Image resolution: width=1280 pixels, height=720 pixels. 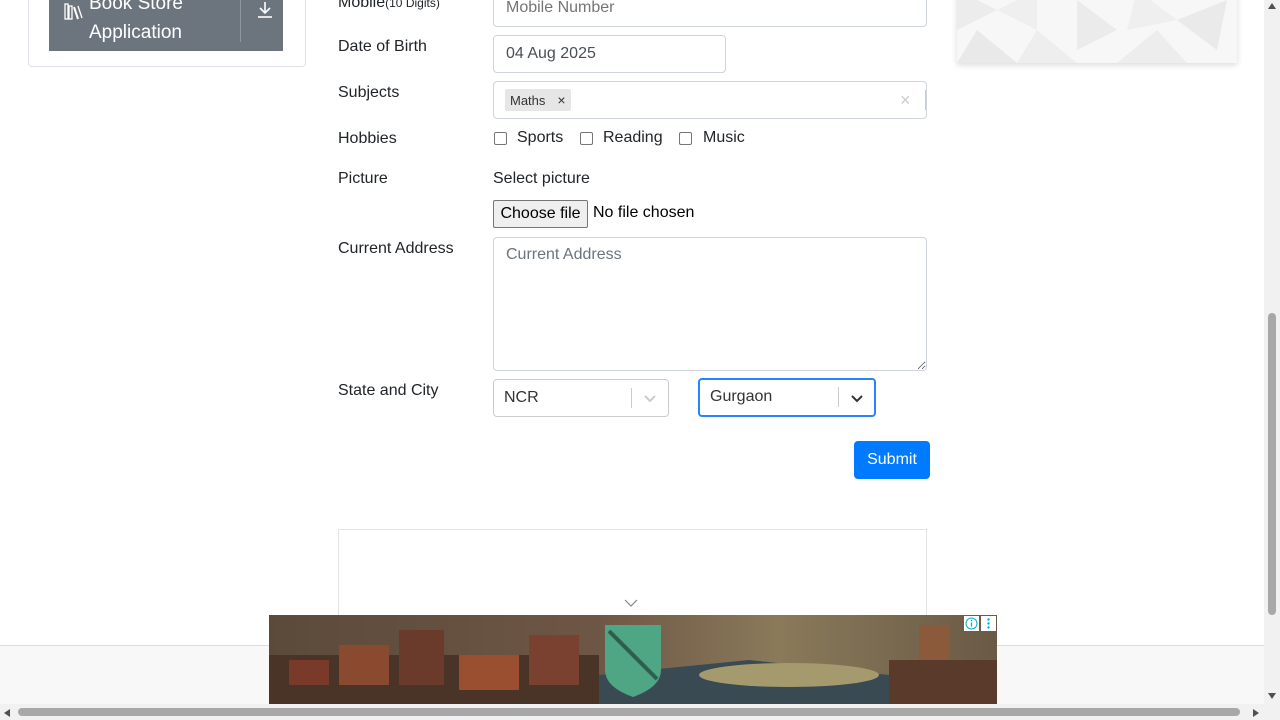 What do you see at coordinates (1256, 713) in the screenshot?
I see `scroll-right-icon` at bounding box center [1256, 713].